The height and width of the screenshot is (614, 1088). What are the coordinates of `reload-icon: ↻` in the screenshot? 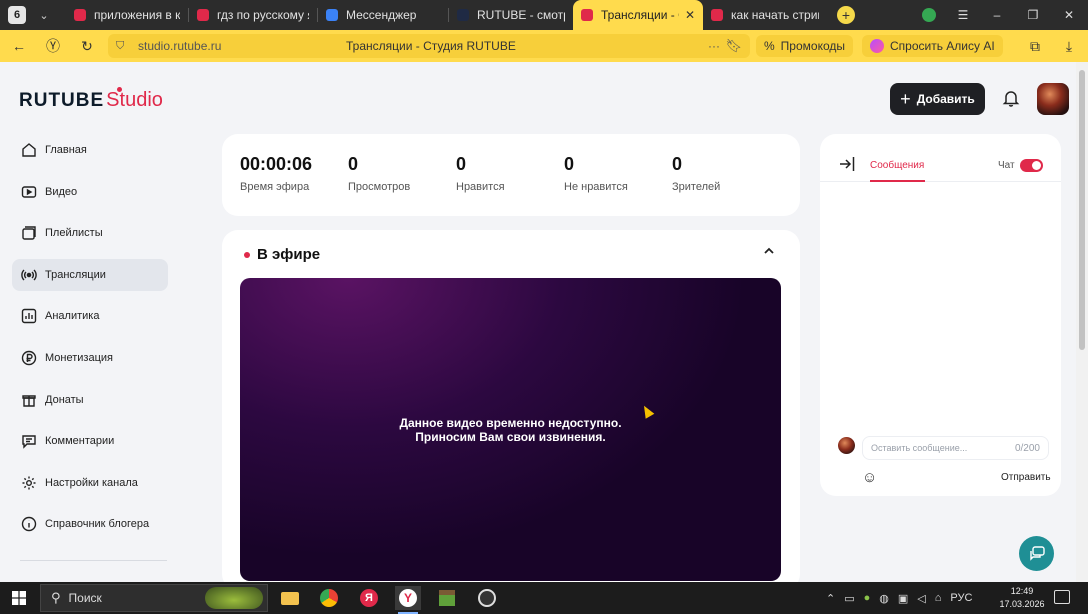 It's located at (87, 46).